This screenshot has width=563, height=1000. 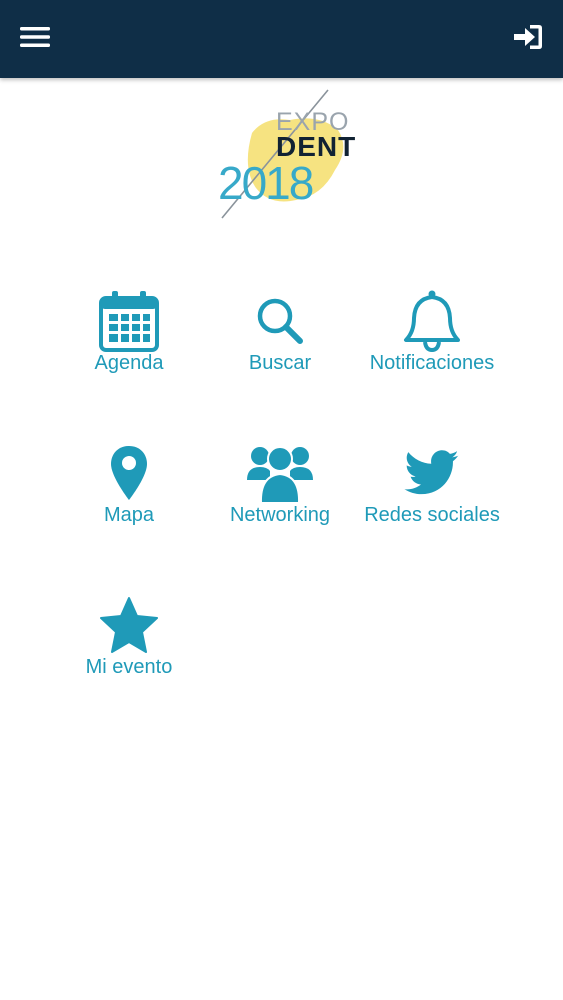 I want to click on expodent-logo: EXPO DENT 2018, so click(x=282, y=155).